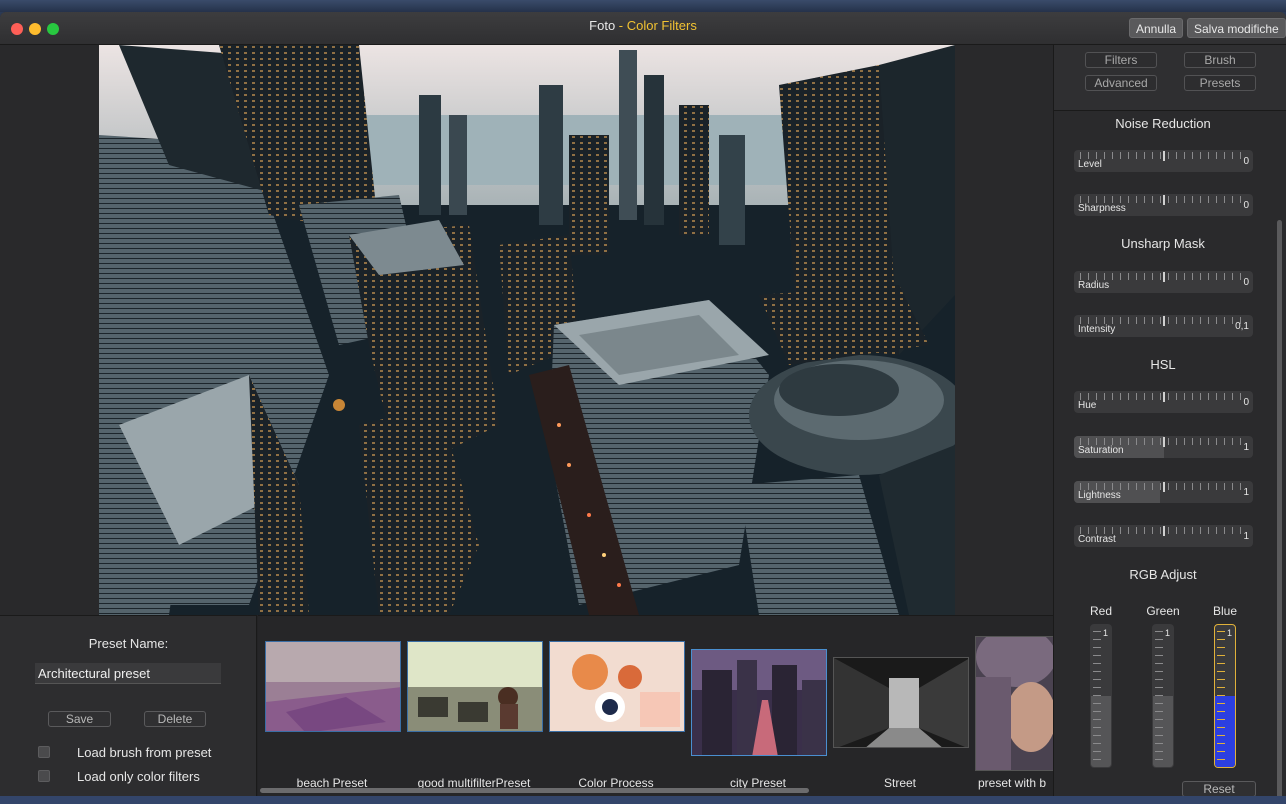 This screenshot has height=804, width=1286. I want to click on thumbnail-beach, so click(333, 686).